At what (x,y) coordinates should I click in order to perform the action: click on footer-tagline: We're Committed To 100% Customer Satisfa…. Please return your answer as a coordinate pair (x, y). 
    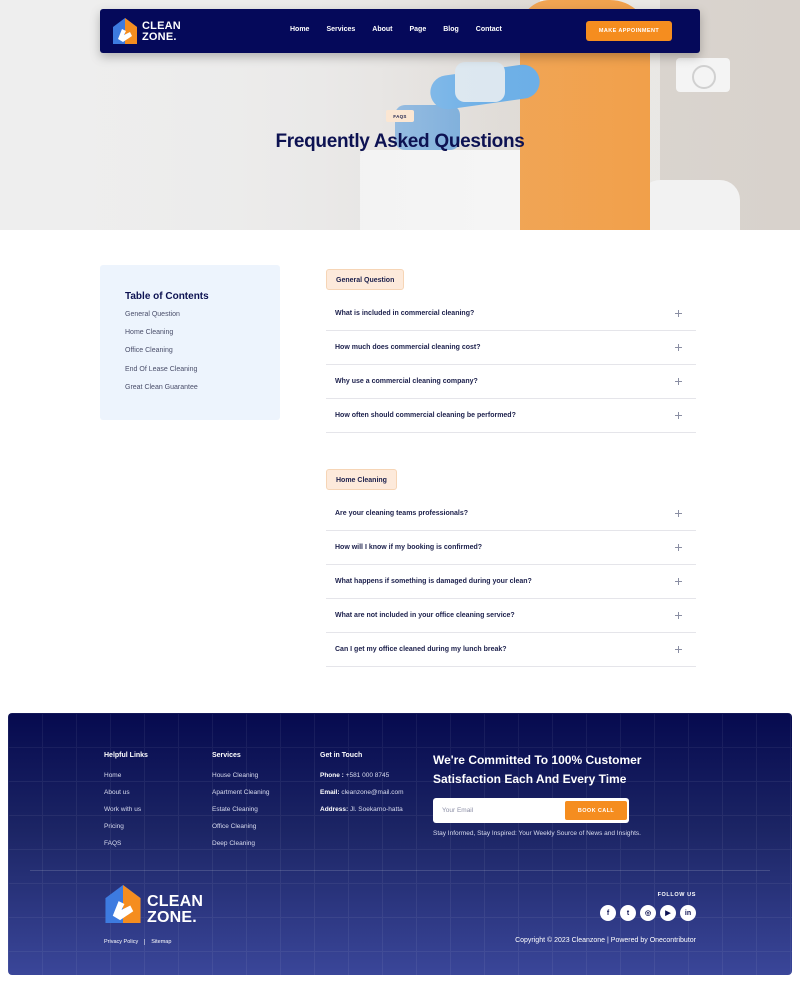
    Looking at the image, I should click on (537, 769).